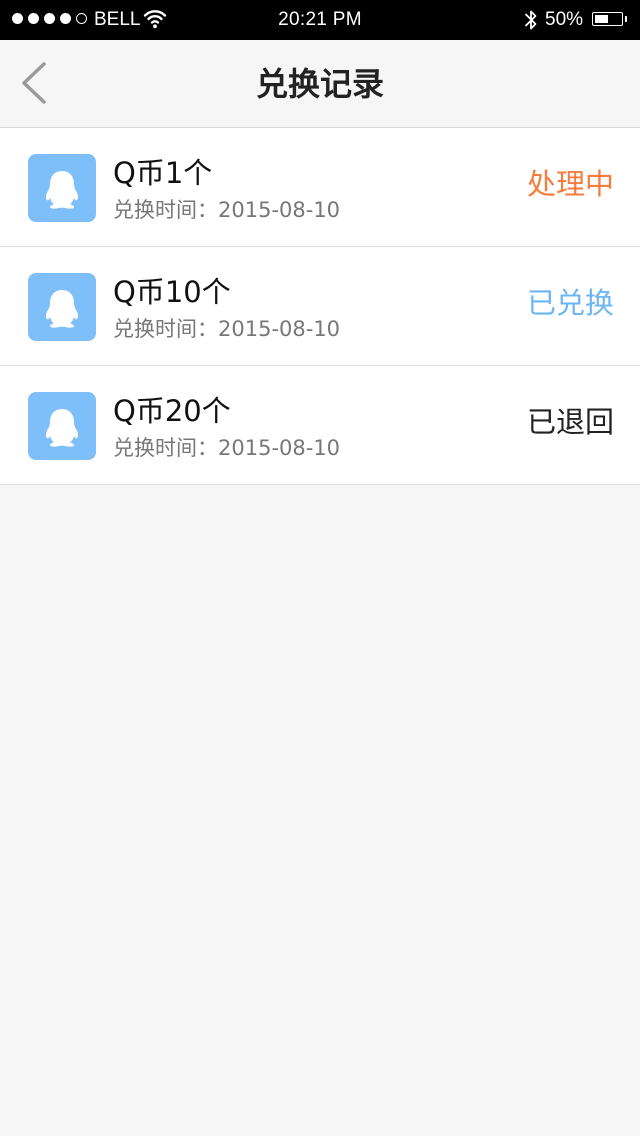 The width and height of the screenshot is (640, 1136). What do you see at coordinates (570, 422) in the screenshot?
I see `status-label: 已退回` at bounding box center [570, 422].